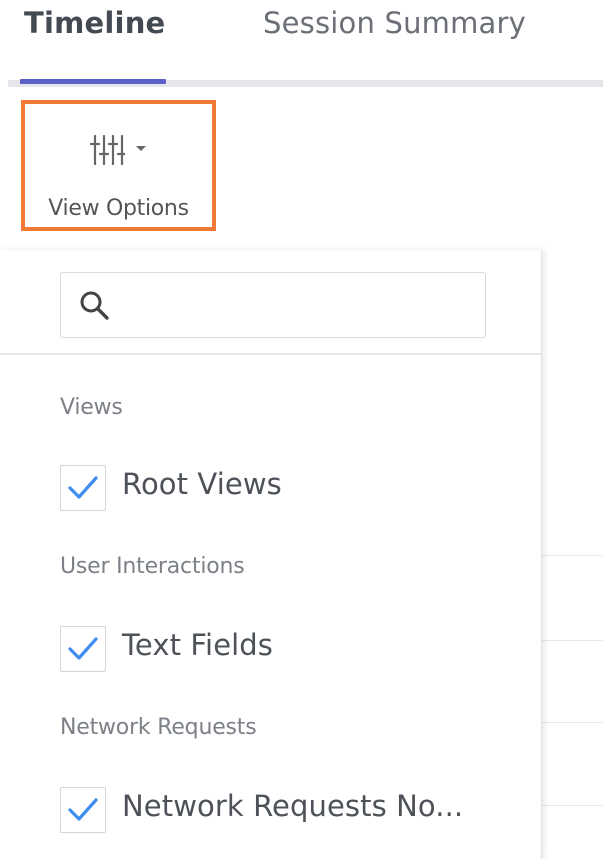 Image resolution: width=603 pixels, height=859 pixels. What do you see at coordinates (198, 645) in the screenshot?
I see `option-label: Text Fields` at bounding box center [198, 645].